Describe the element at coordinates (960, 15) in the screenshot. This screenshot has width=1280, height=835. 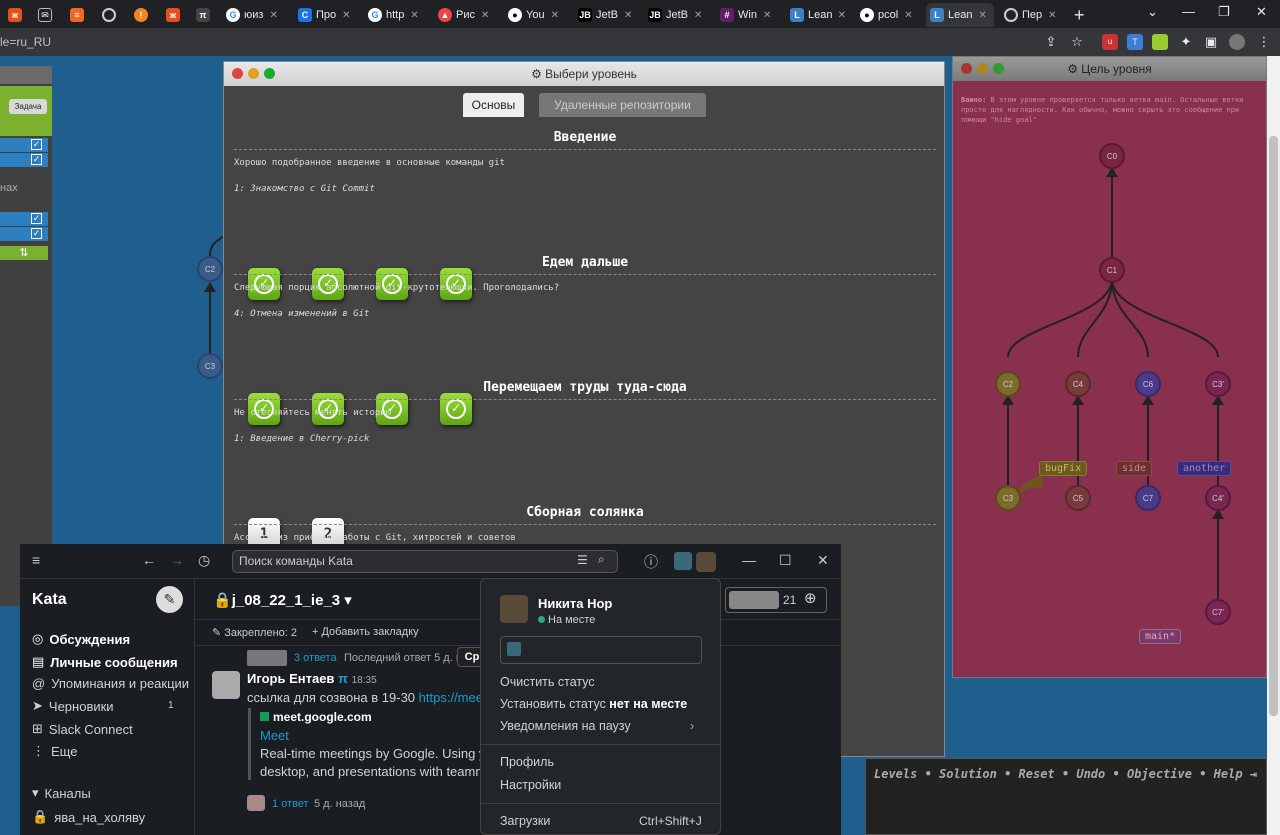
I see `browser-tab-active: L Lean ✕` at that location.